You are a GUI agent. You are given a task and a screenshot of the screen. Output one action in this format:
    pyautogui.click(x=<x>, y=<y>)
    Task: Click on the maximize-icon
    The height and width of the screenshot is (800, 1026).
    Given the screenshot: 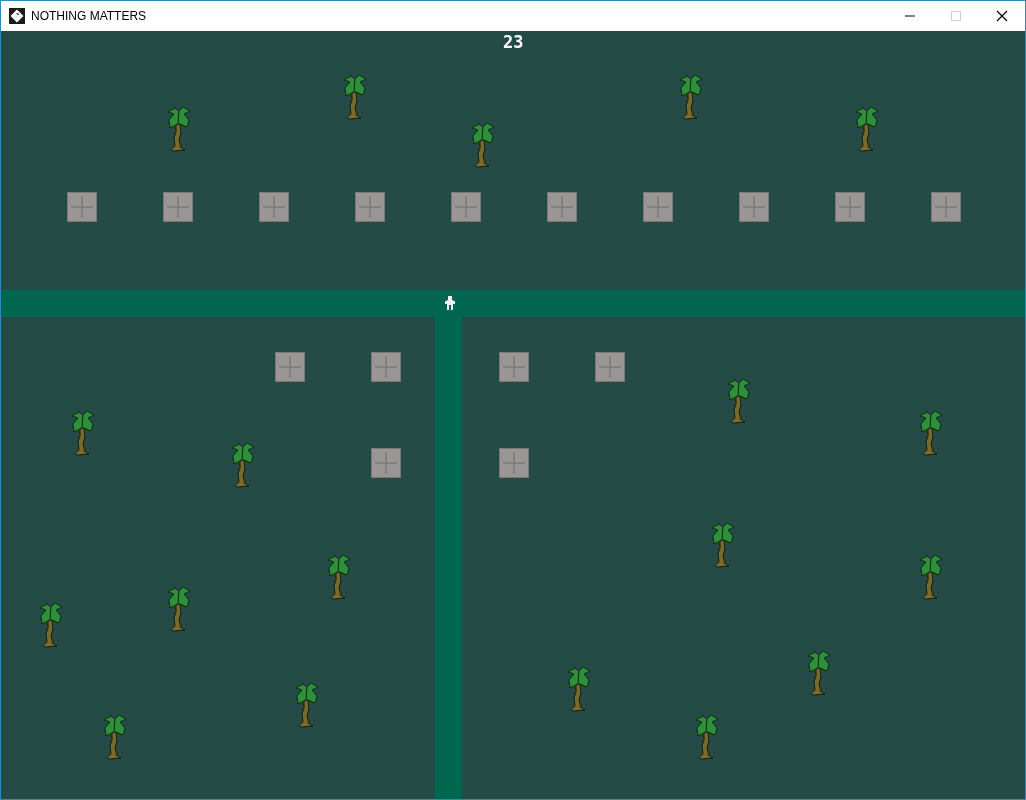 What is the action you would take?
    pyautogui.click(x=956, y=16)
    